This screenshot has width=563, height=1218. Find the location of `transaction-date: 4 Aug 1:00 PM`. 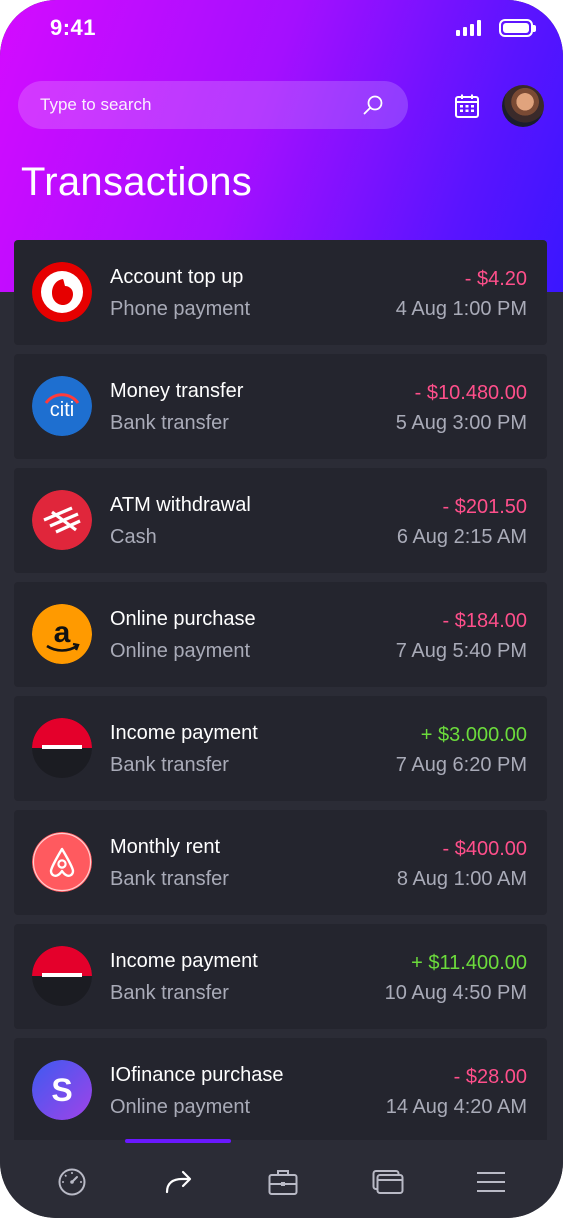

transaction-date: 4 Aug 1:00 PM is located at coordinates (461, 309).